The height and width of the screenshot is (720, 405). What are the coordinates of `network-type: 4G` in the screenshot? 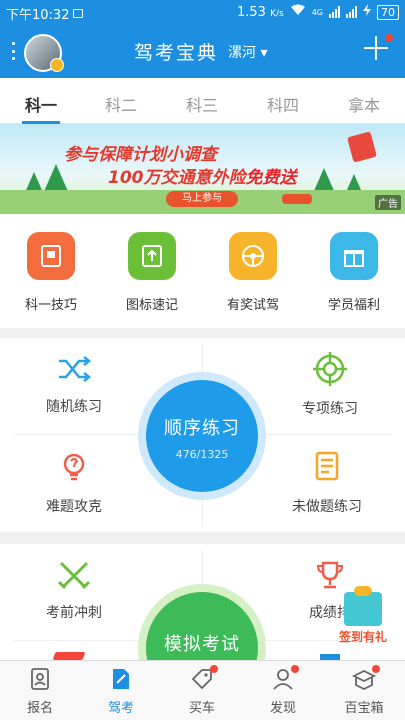 It's located at (317, 12).